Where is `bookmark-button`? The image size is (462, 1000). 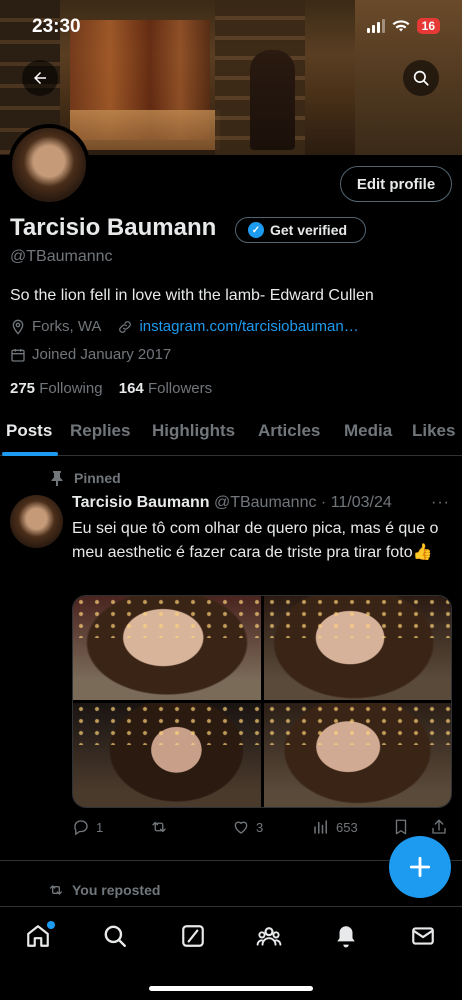
bookmark-button is located at coordinates (401, 827).